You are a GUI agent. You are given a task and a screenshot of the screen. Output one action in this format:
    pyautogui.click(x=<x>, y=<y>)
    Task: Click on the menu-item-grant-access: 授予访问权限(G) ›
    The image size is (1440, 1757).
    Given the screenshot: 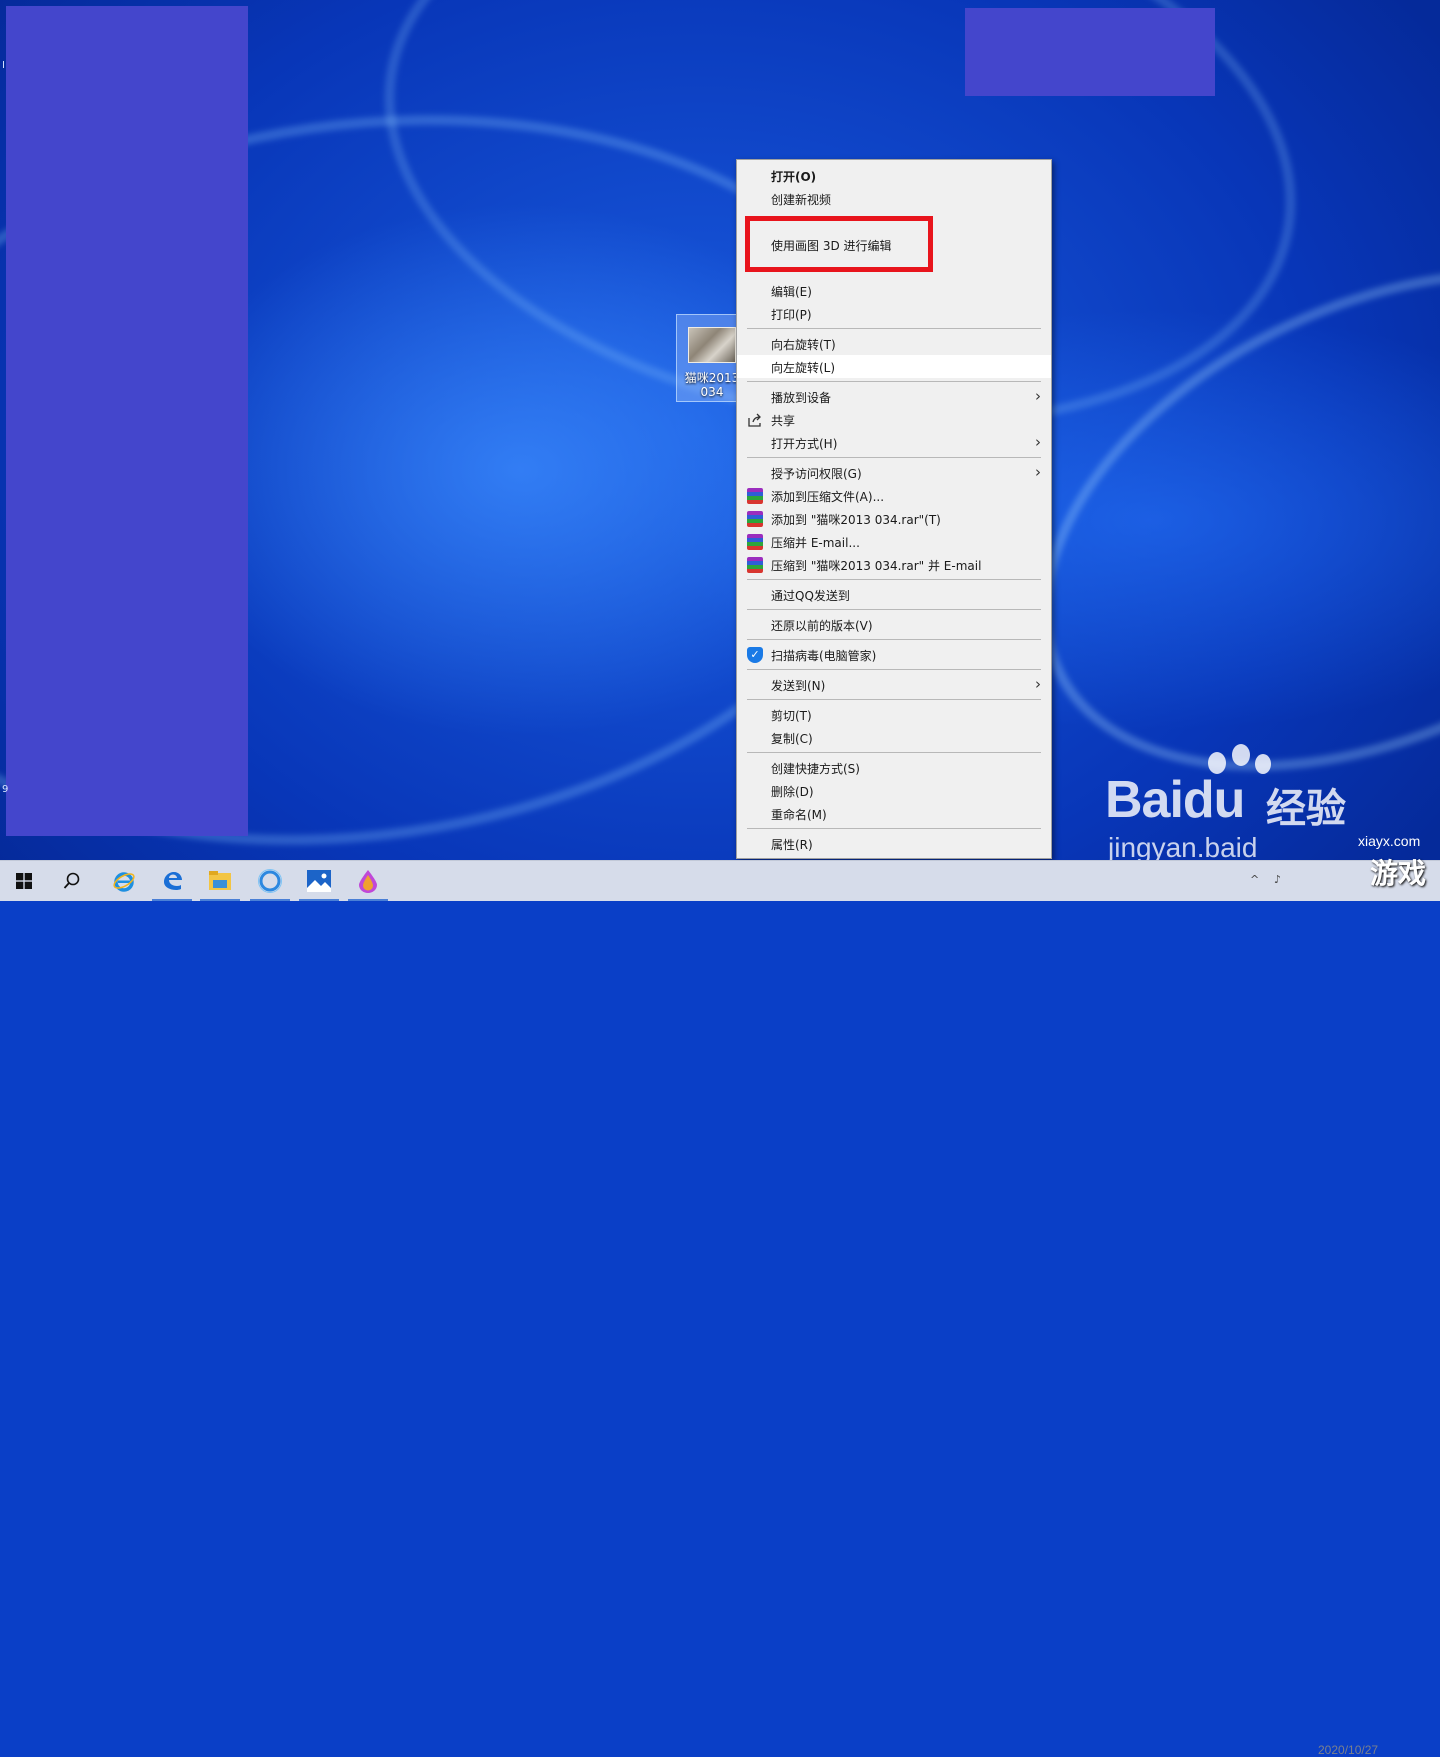 What is the action you would take?
    pyautogui.click(x=894, y=472)
    